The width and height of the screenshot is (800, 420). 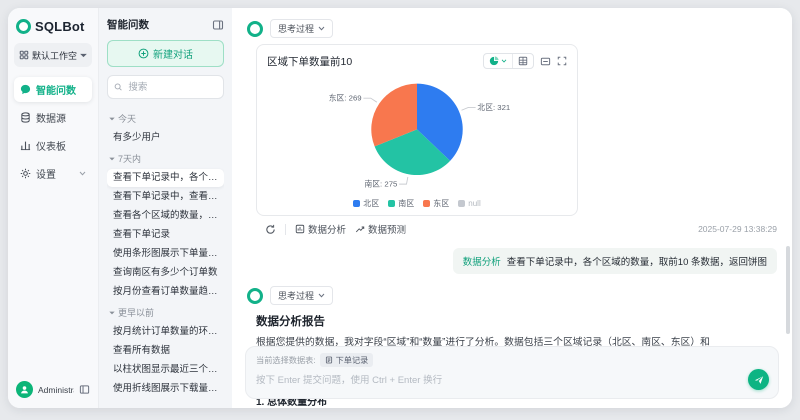 I want to click on chat-item: 查看下单记录, so click(x=165, y=235).